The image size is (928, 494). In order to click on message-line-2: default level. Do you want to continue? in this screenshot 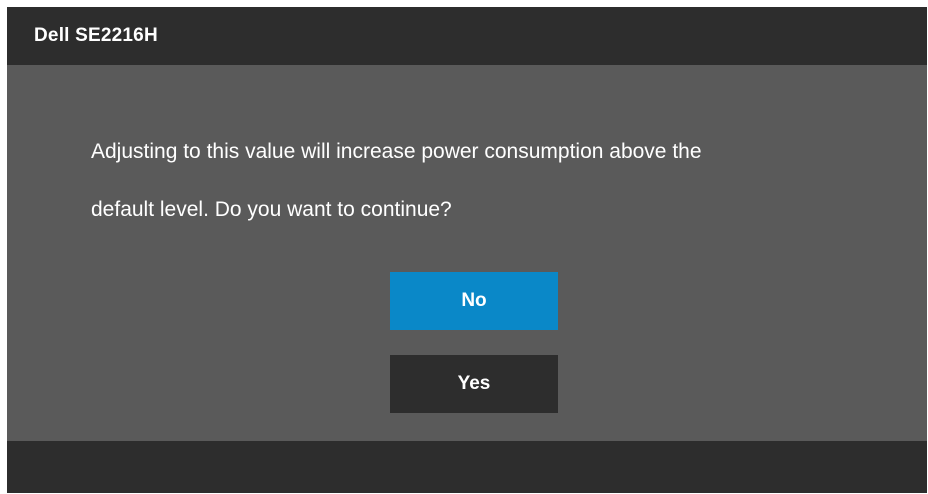, I will do `click(271, 209)`.